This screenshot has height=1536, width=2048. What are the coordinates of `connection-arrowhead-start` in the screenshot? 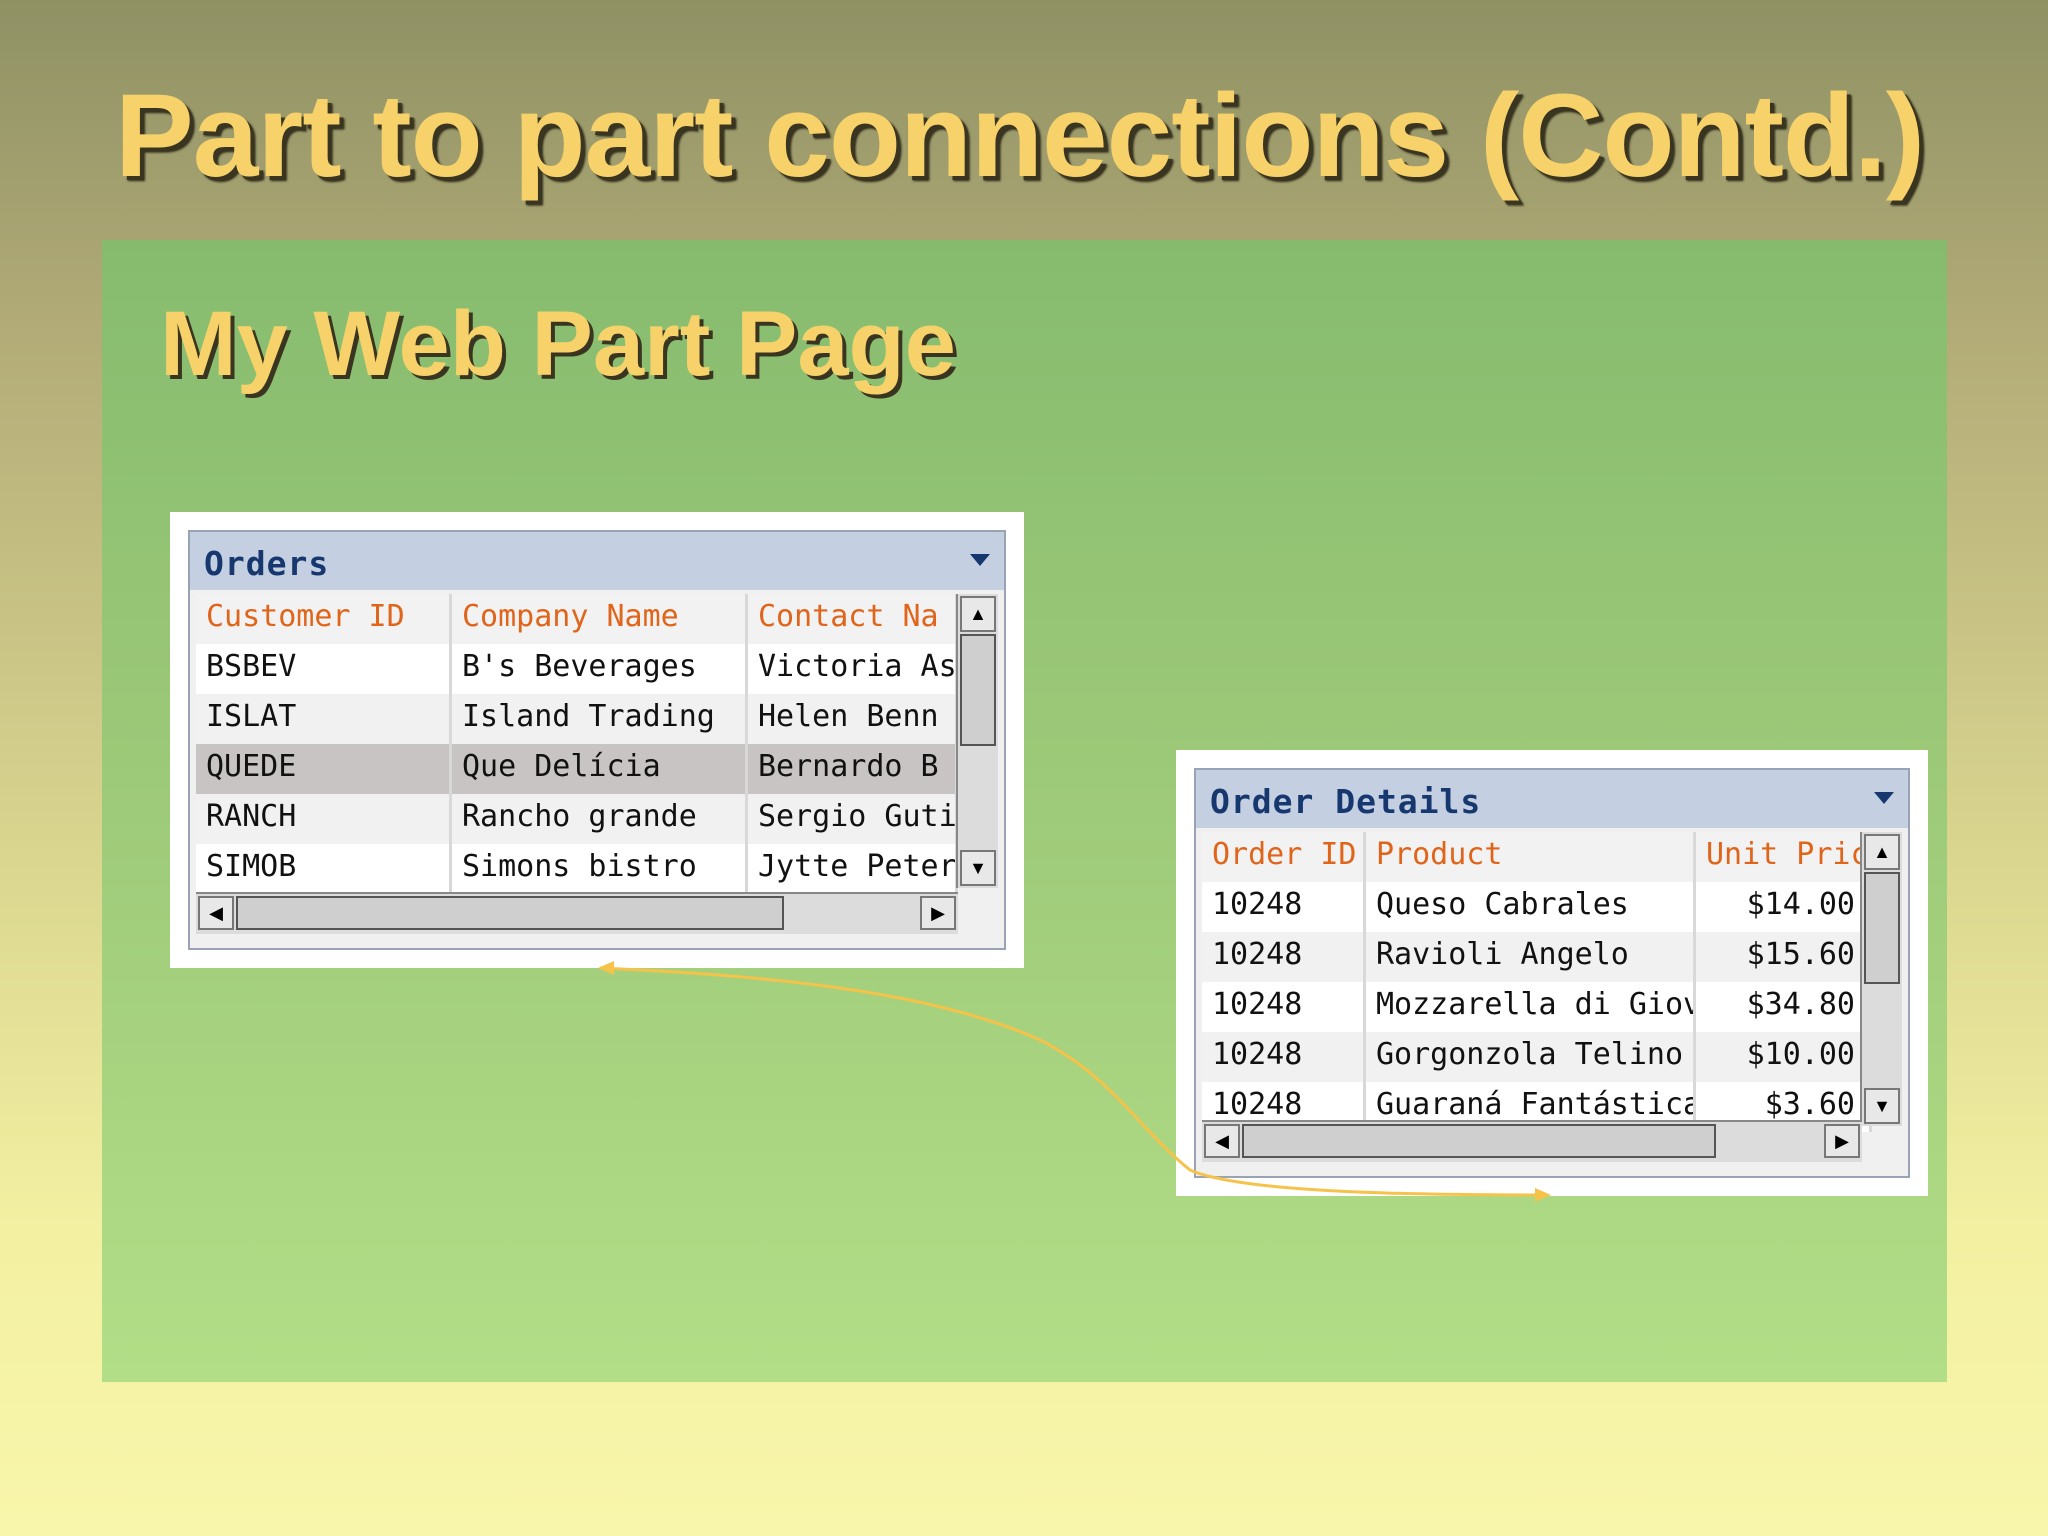 It's located at (606, 968).